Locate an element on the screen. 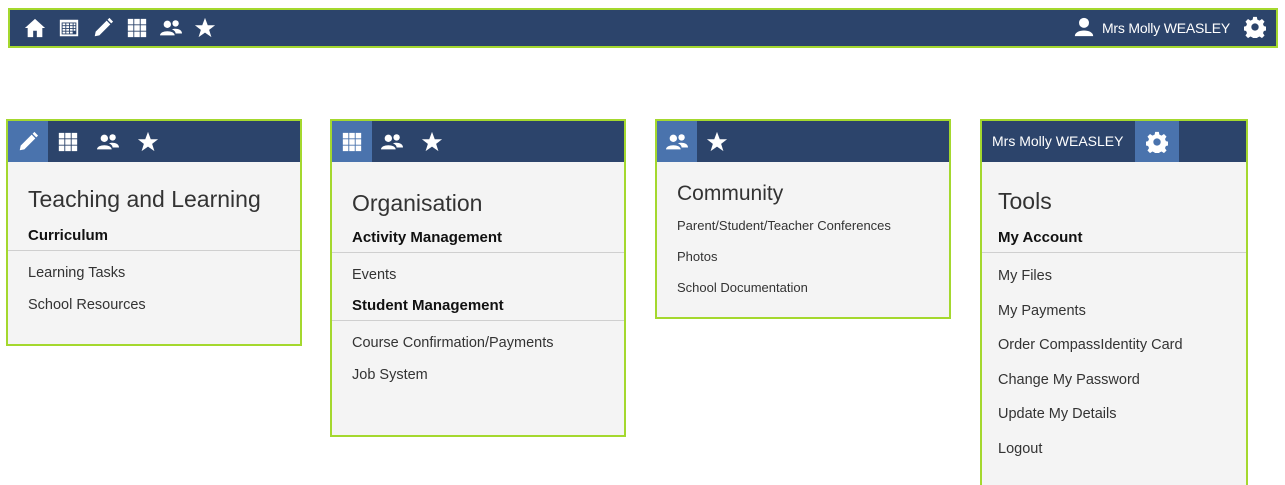 The height and width of the screenshot is (485, 1285). calendar-icon is located at coordinates (69, 28).